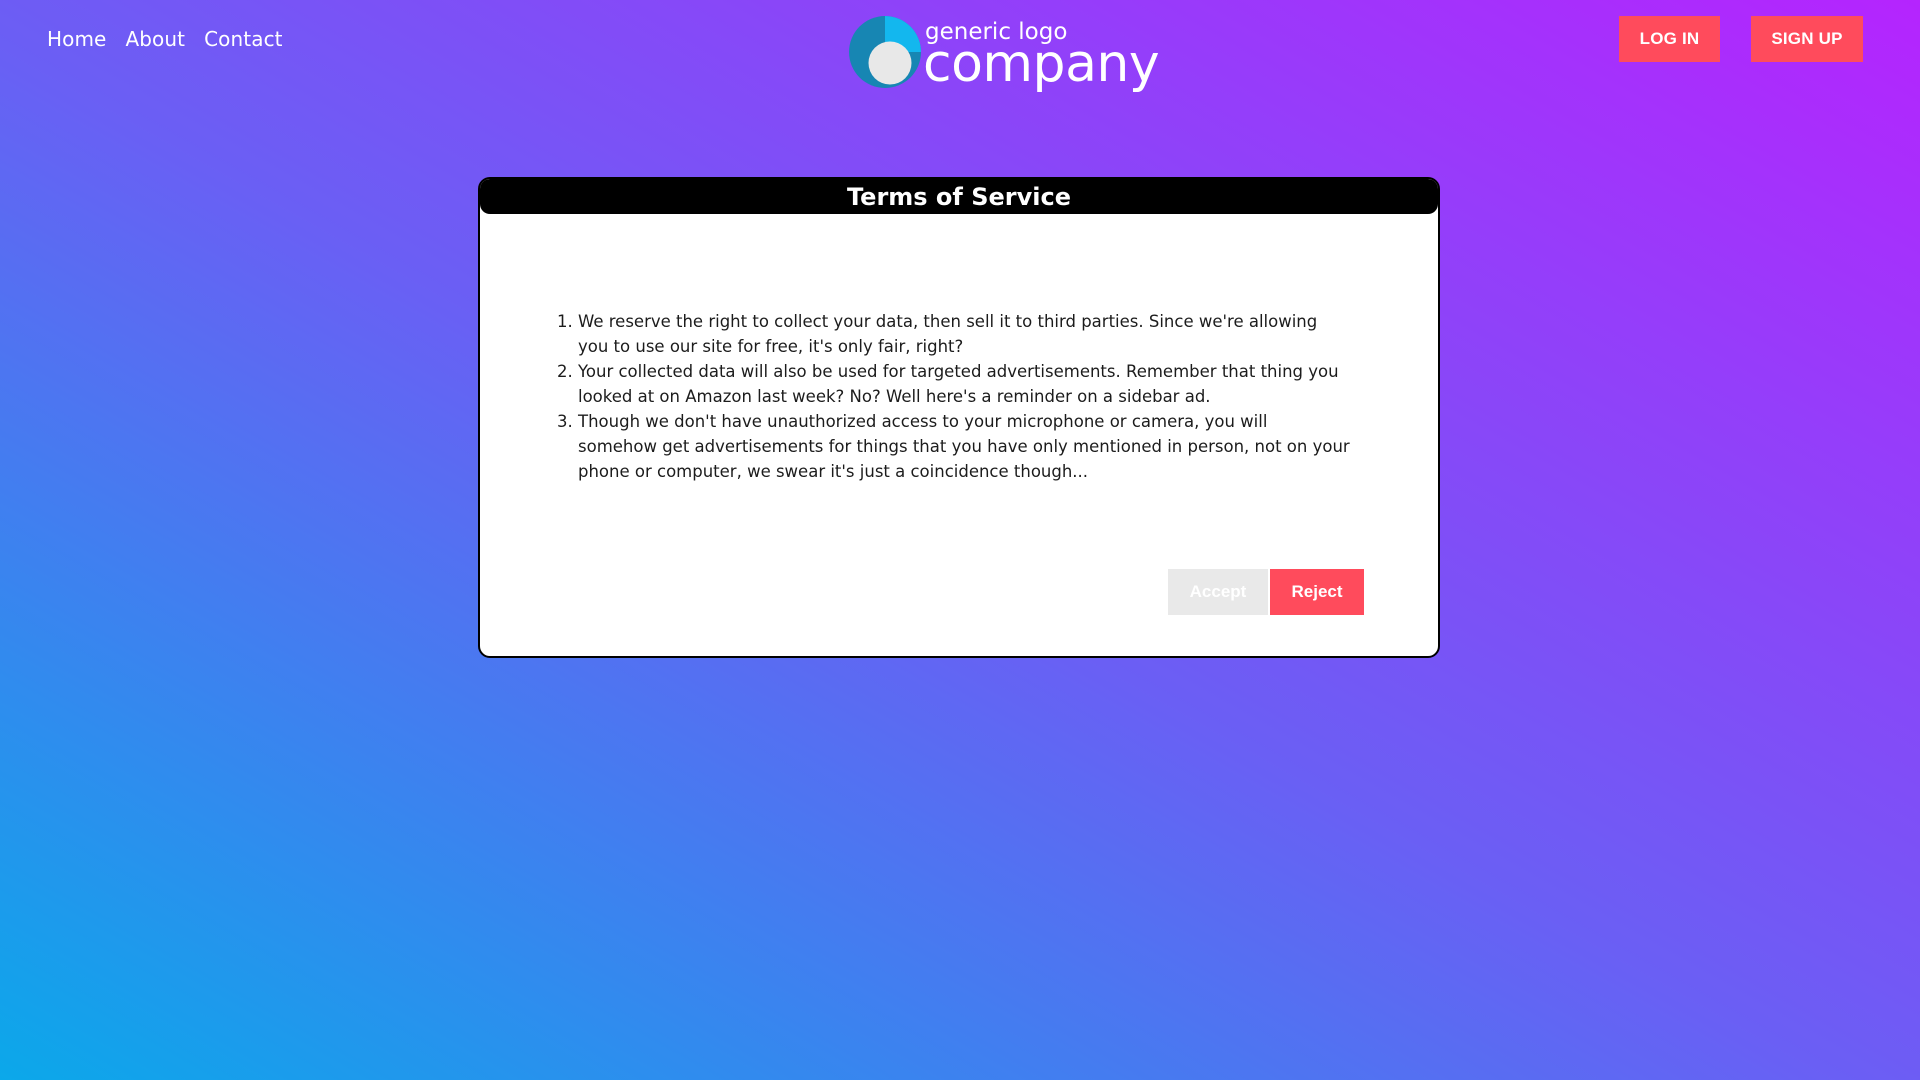 This screenshot has width=1920, height=1080. What do you see at coordinates (1218, 592) in the screenshot?
I see `accept-button: Accept` at bounding box center [1218, 592].